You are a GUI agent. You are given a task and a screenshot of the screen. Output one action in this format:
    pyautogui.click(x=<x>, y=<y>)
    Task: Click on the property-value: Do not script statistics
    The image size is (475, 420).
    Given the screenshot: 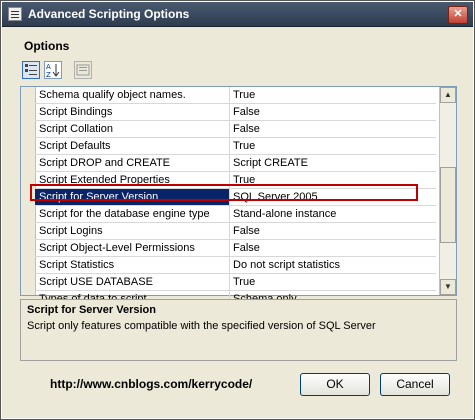 What is the action you would take?
    pyautogui.click(x=333, y=265)
    